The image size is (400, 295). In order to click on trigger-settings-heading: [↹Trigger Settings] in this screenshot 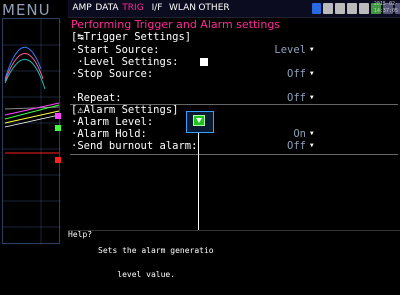, I will do `click(131, 37)`.